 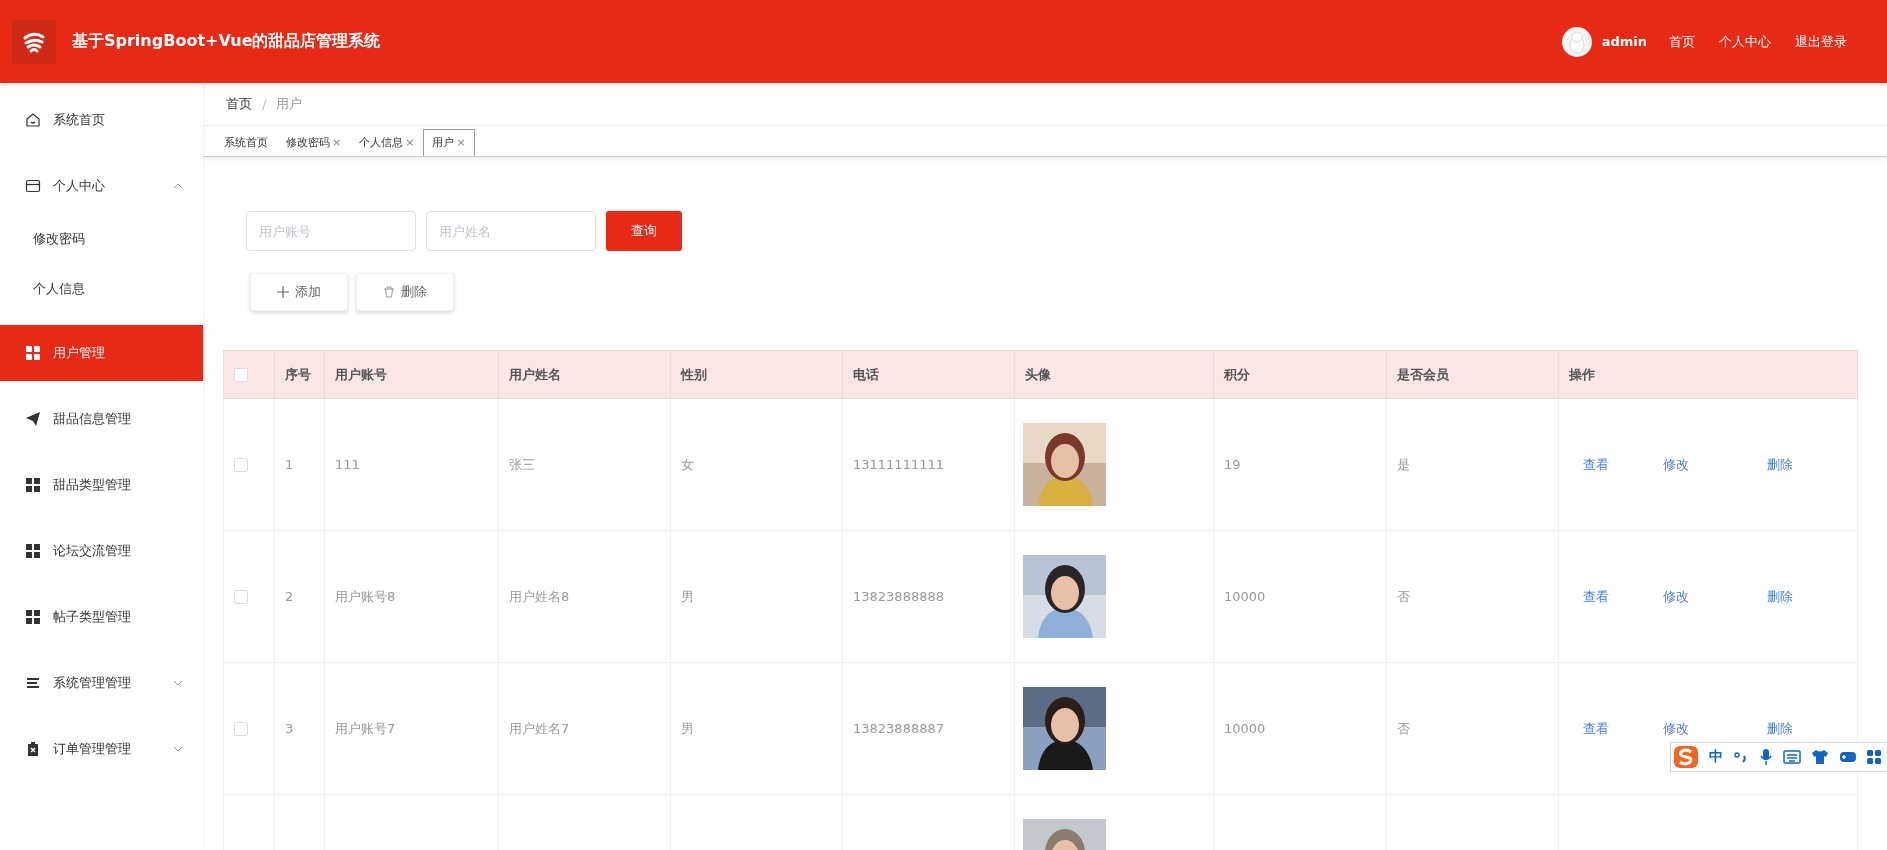 I want to click on app-title: 基于SpringBoot+Vue的甜品店管理系统, so click(x=226, y=41).